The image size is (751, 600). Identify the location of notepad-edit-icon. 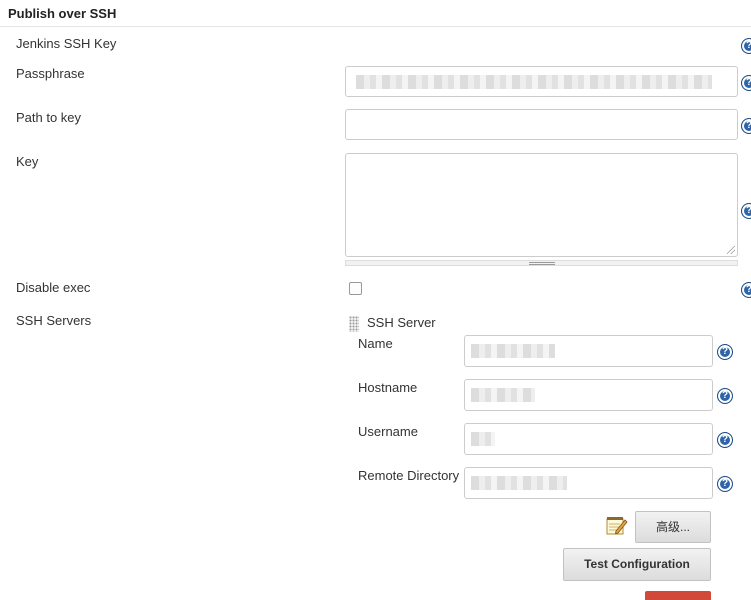
(617, 526).